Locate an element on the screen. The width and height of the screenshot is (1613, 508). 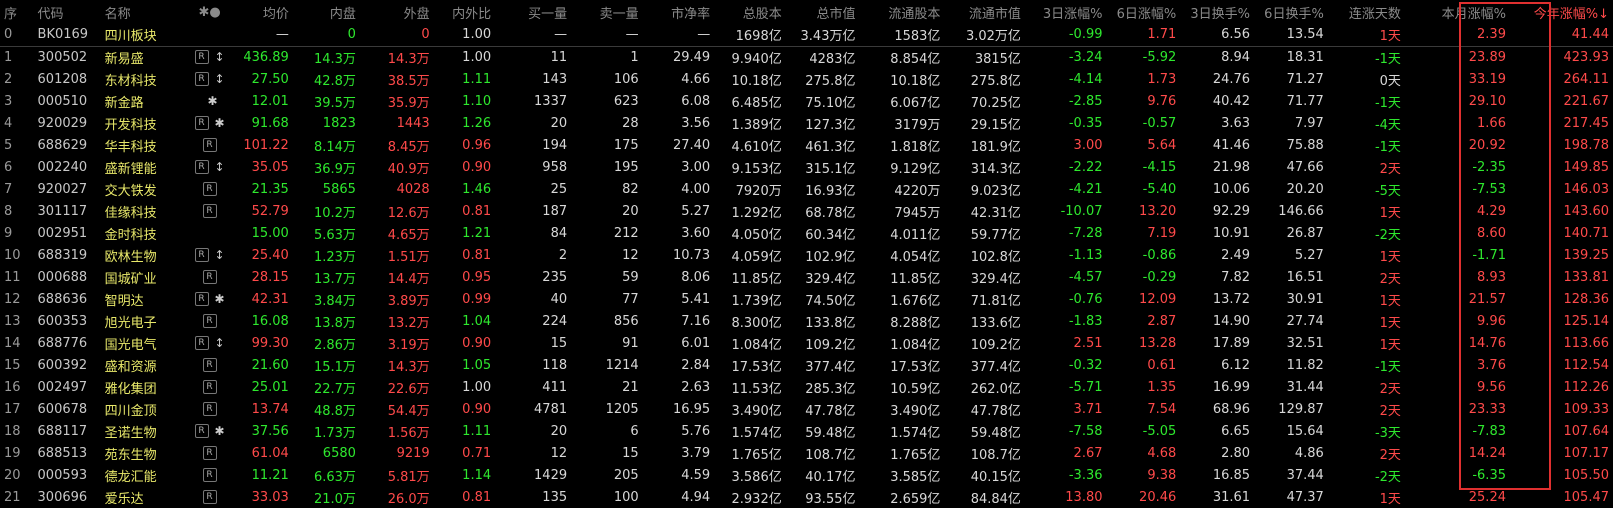
chg6-cell: -5.92 is located at coordinates (1159, 57).